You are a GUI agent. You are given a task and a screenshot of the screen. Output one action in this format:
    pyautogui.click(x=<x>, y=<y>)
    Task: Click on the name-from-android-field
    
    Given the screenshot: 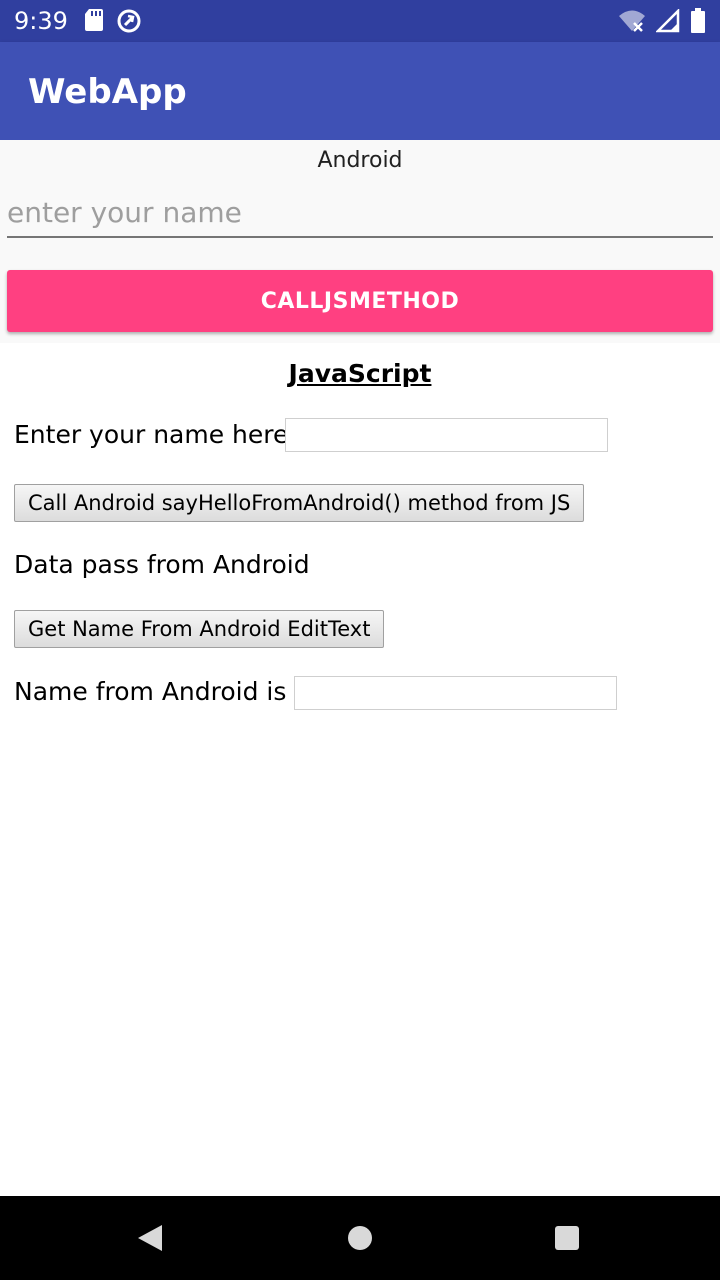 What is the action you would take?
    pyautogui.click(x=455, y=693)
    